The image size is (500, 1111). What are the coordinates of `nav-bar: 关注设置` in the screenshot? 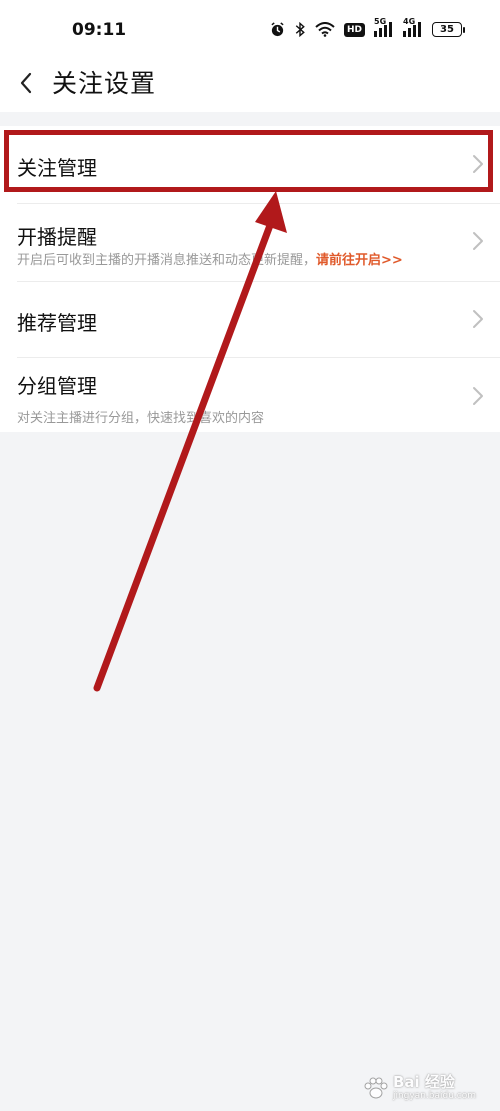 It's located at (250, 87).